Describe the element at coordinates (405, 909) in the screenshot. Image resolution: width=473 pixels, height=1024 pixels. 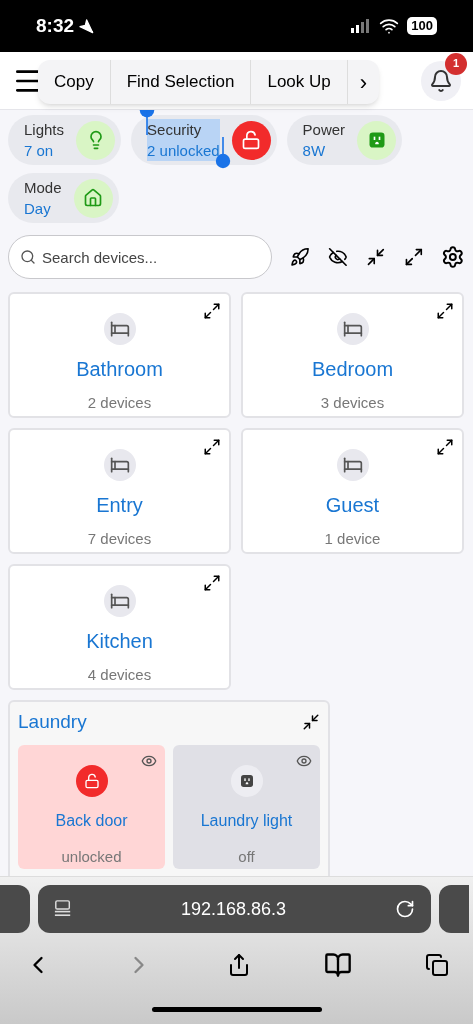
I see `reload-icon` at that location.